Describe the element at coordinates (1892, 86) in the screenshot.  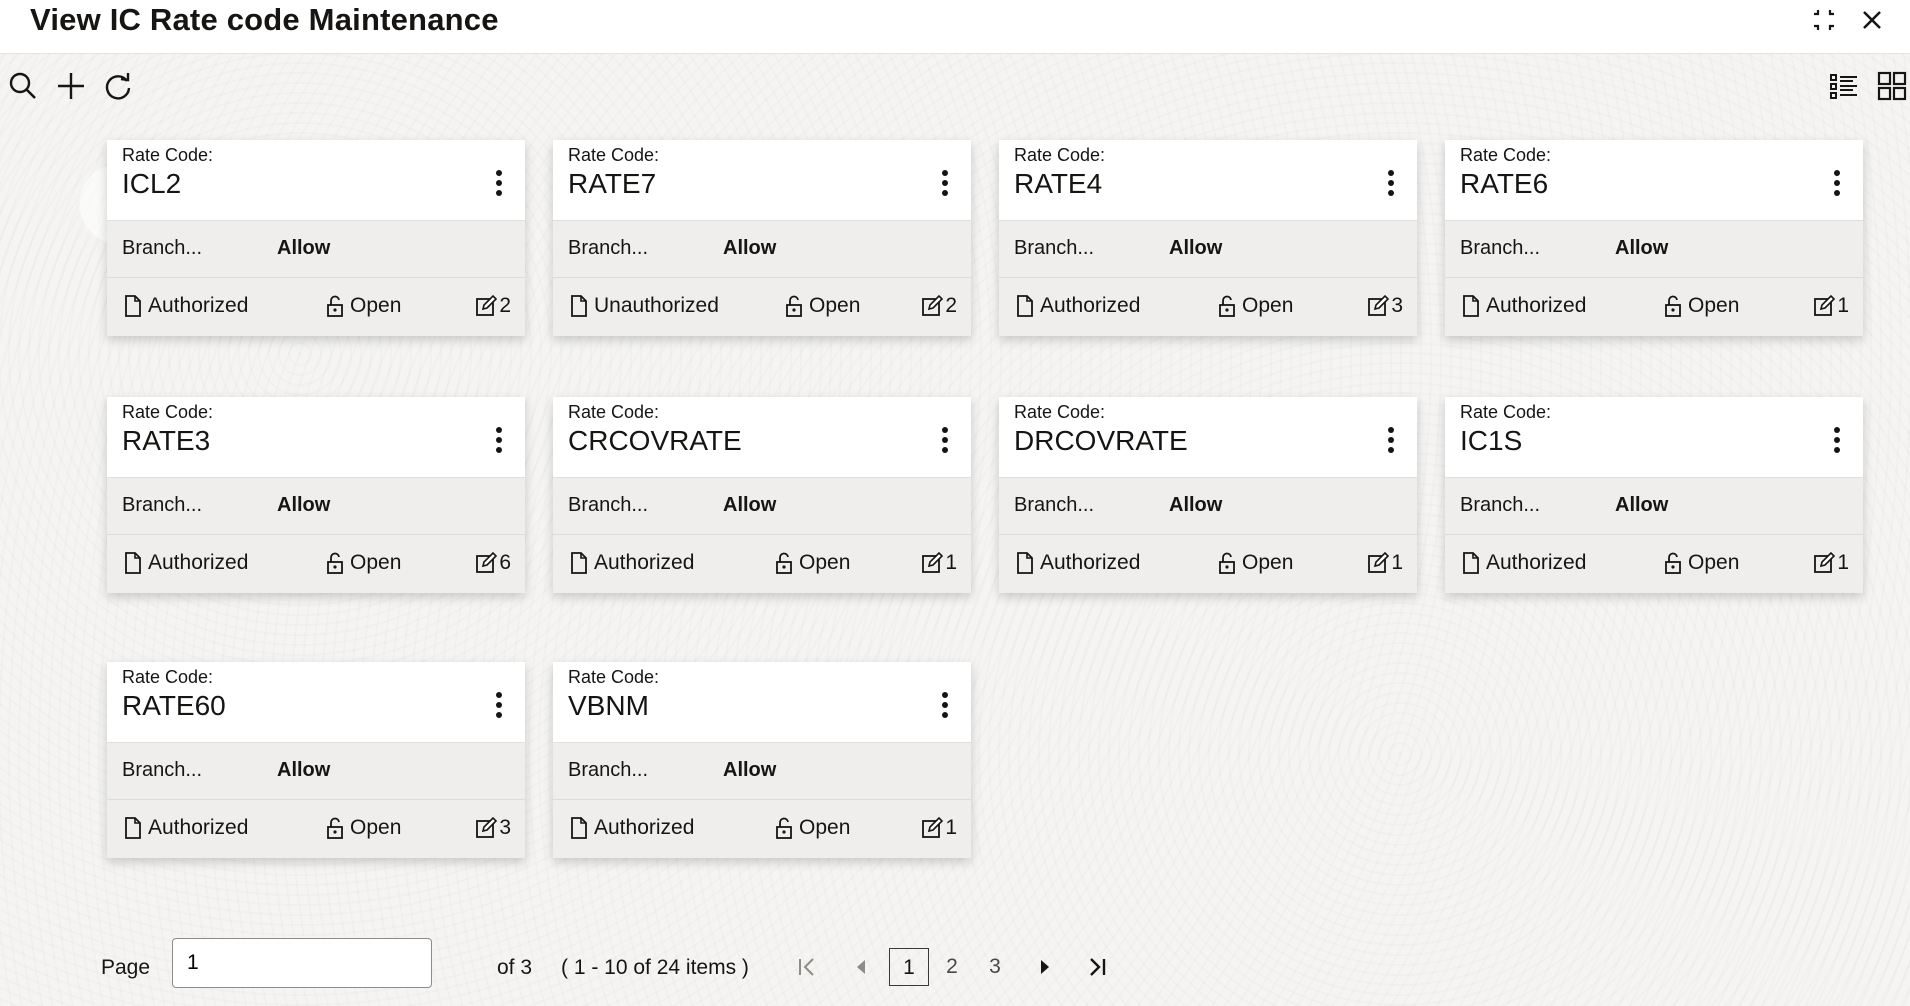
I see `tile-view-icon` at that location.